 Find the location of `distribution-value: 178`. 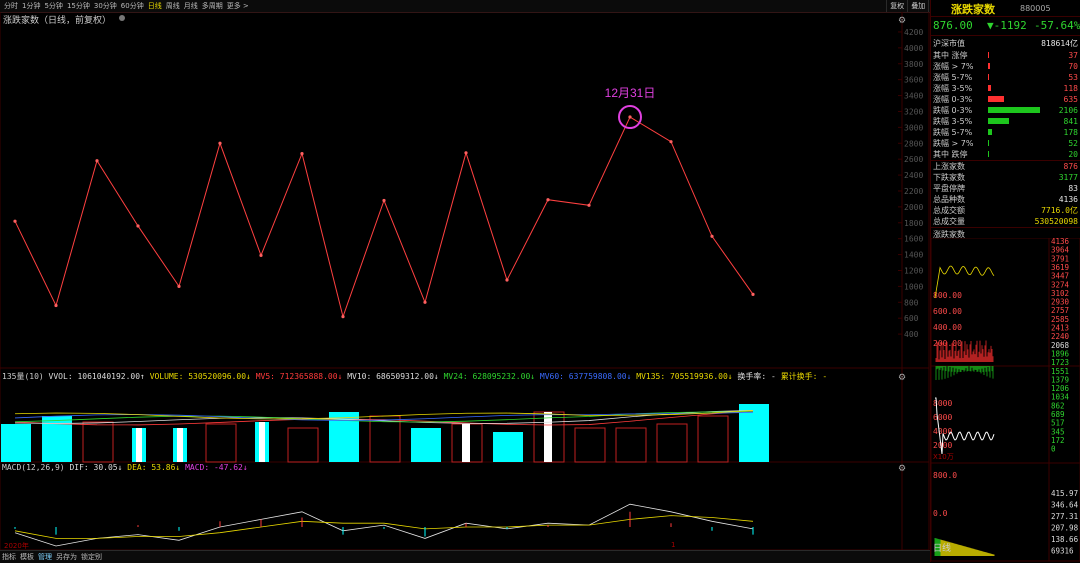

distribution-value: 178 is located at coordinates (1070, 132).